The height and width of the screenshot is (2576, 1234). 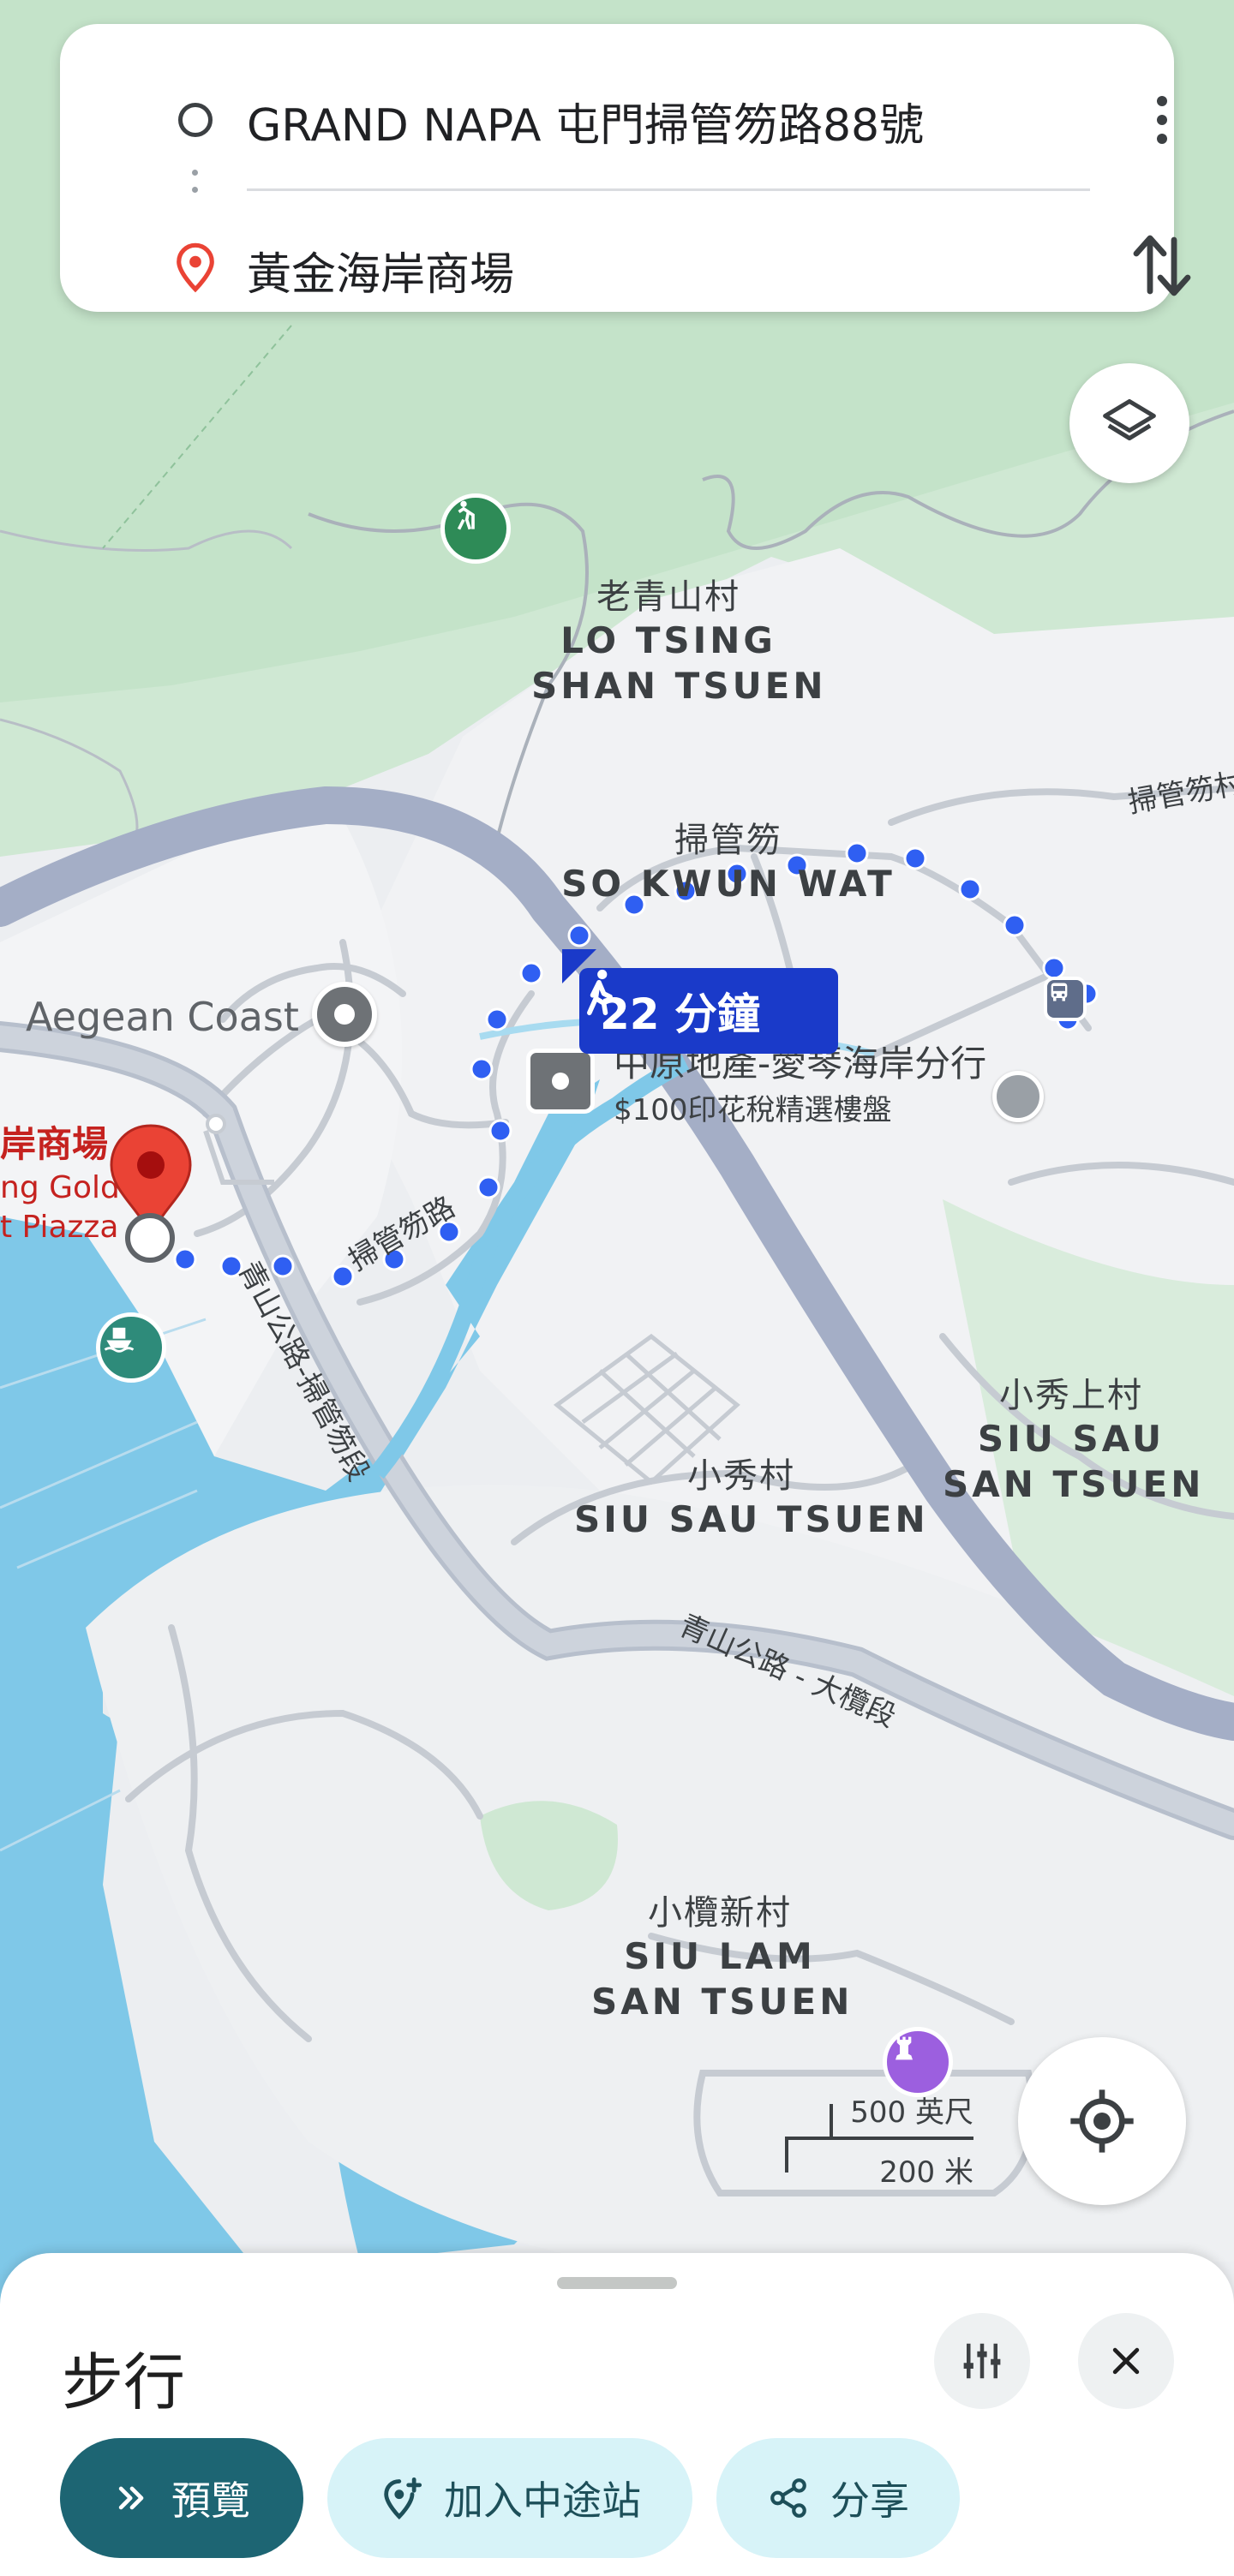 What do you see at coordinates (162, 1017) in the screenshot?
I see `aegean-coast-label: Aegean Coast` at bounding box center [162, 1017].